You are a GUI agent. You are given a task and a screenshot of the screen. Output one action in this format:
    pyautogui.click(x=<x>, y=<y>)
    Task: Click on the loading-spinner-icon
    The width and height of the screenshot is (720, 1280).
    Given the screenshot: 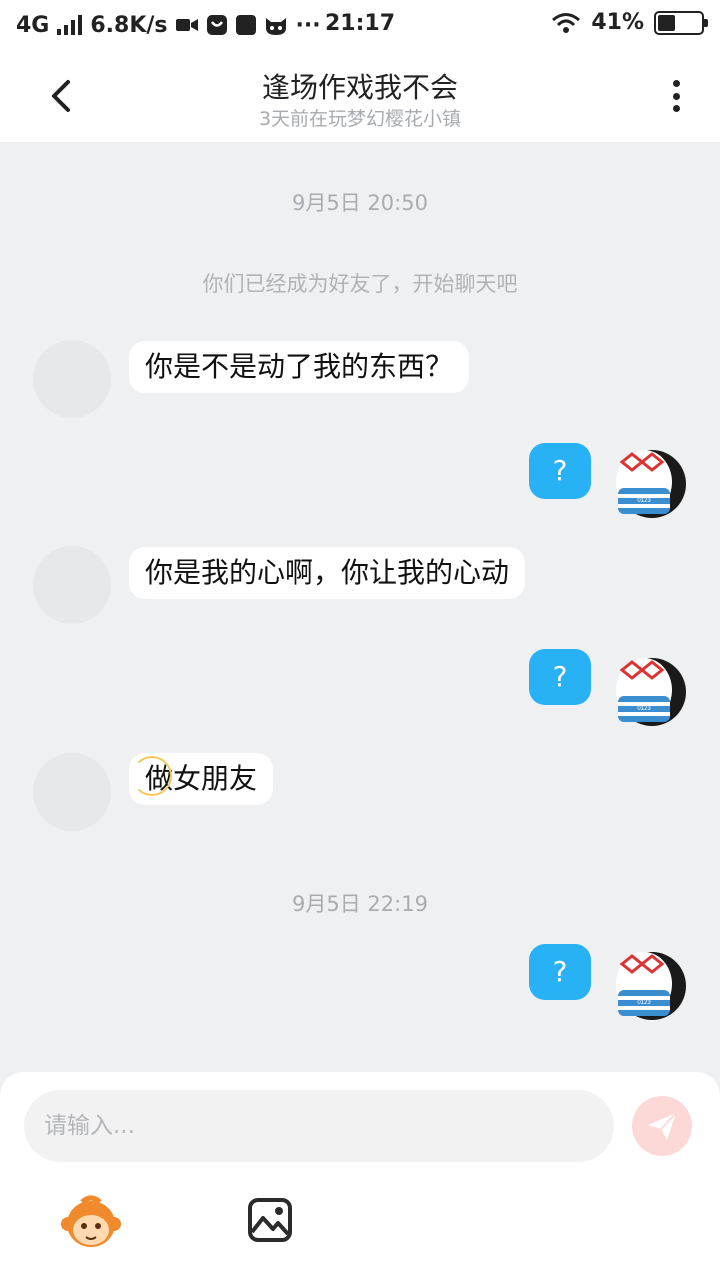 What is the action you would take?
    pyautogui.click(x=152, y=776)
    